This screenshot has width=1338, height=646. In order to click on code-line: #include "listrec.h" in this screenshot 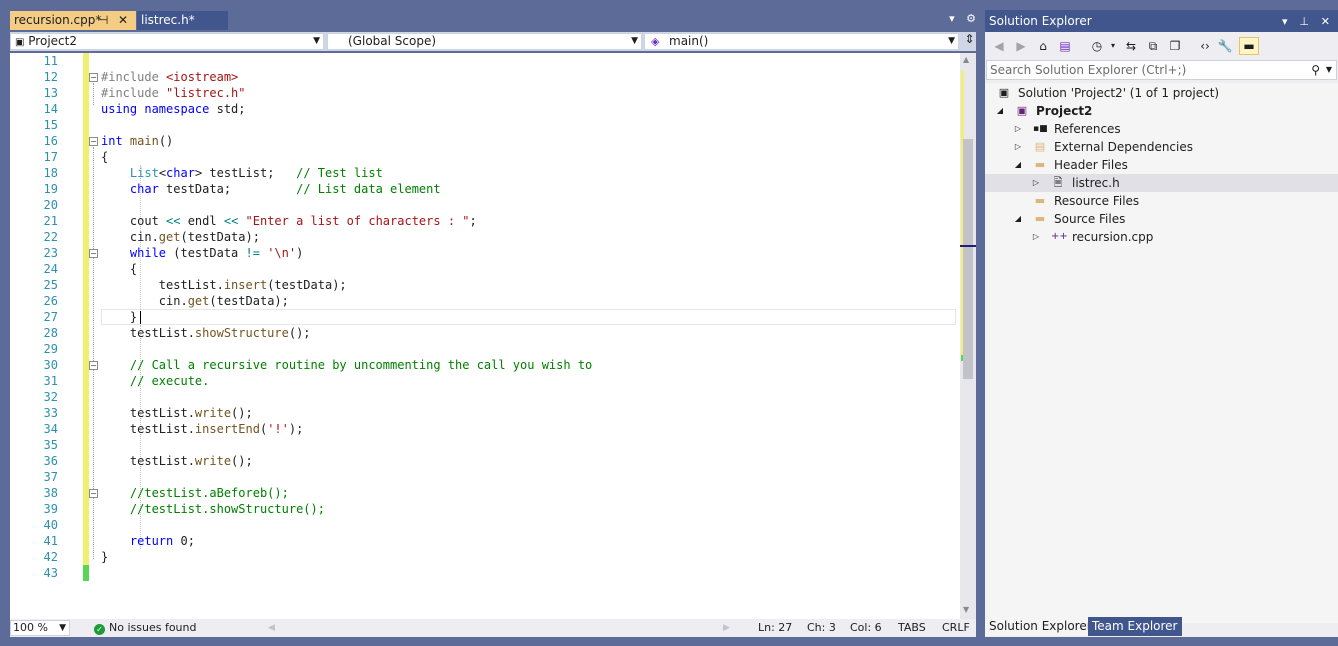, I will do `click(173, 93)`.